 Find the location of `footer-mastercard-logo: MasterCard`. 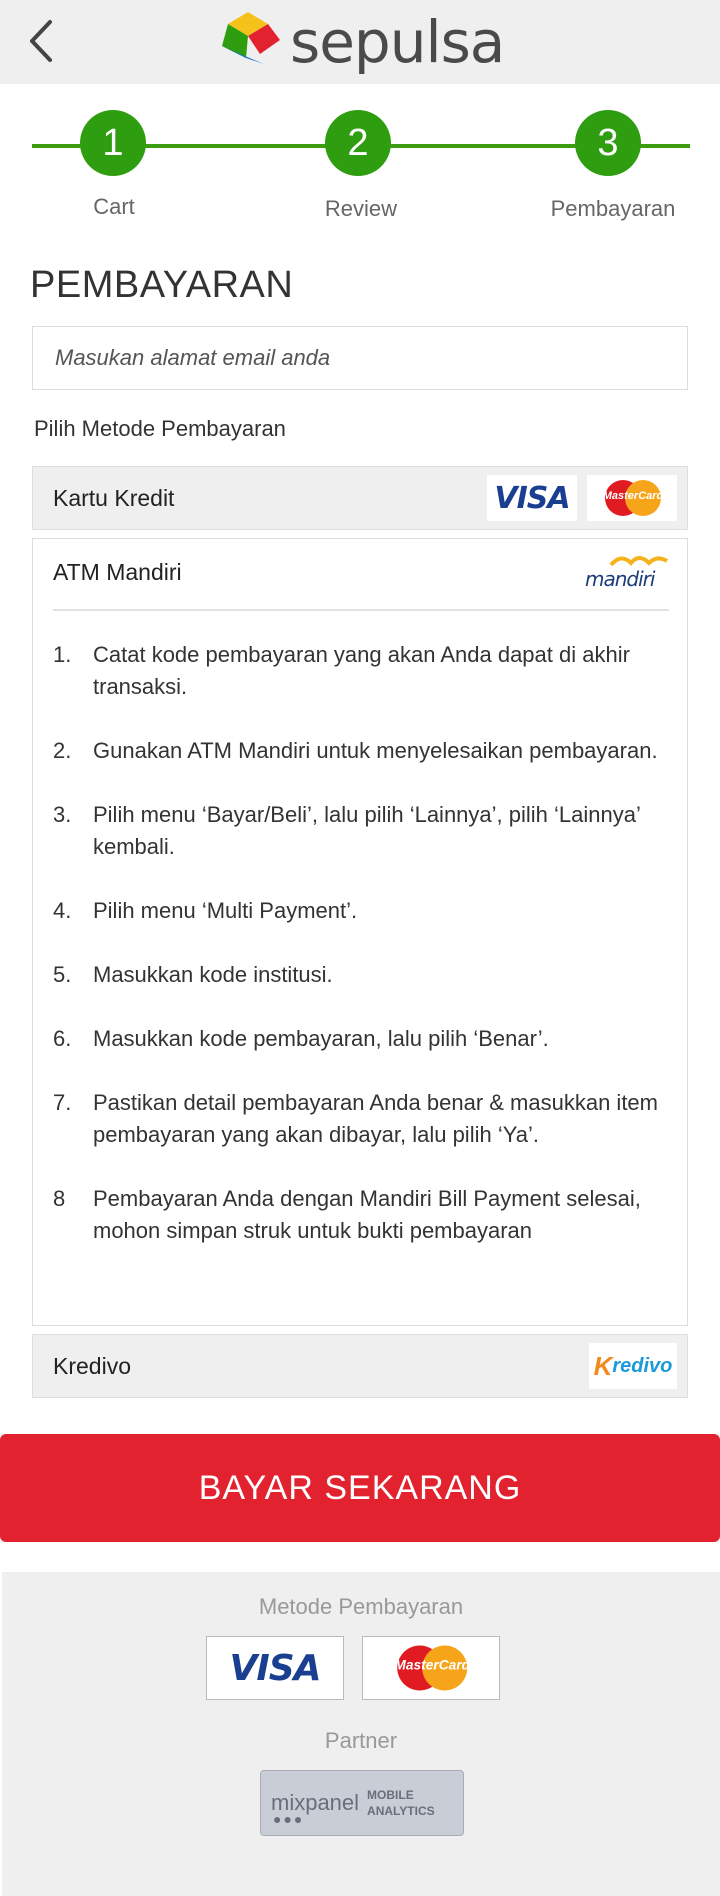

footer-mastercard-logo: MasterCard is located at coordinates (431, 1668).